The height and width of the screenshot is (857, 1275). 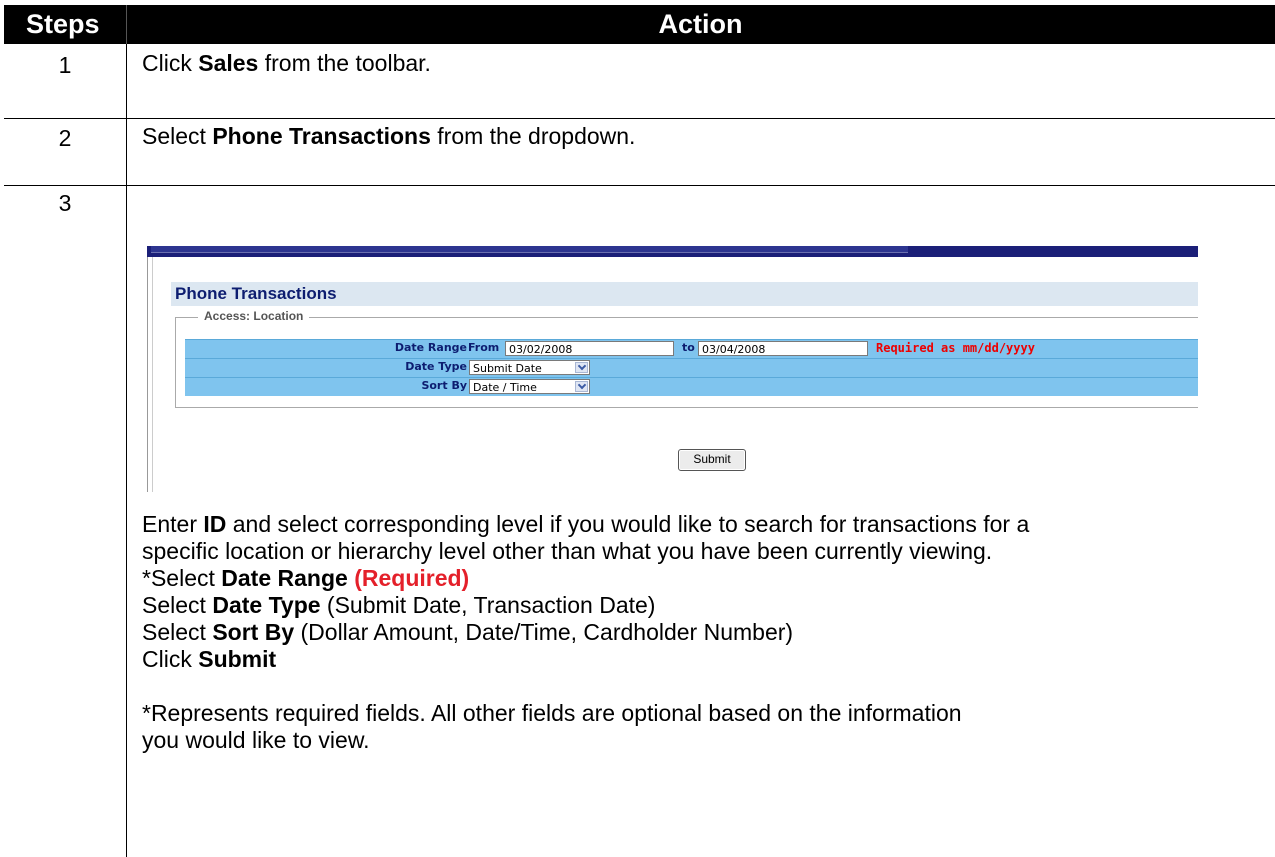 What do you see at coordinates (173, 524) in the screenshot?
I see `desc-l1-pre: Enter` at bounding box center [173, 524].